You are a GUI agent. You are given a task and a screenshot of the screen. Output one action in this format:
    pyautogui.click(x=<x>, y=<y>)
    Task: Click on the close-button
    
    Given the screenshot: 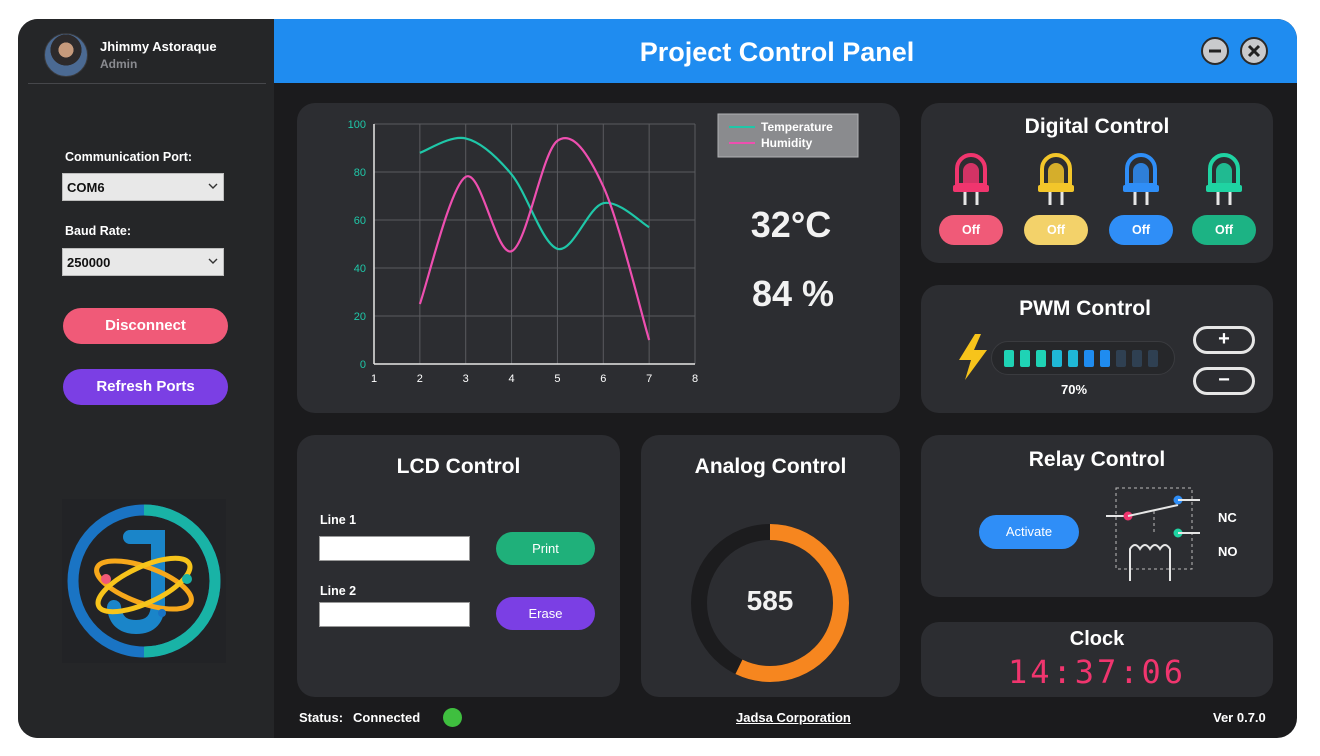 What is the action you would take?
    pyautogui.click(x=1254, y=51)
    